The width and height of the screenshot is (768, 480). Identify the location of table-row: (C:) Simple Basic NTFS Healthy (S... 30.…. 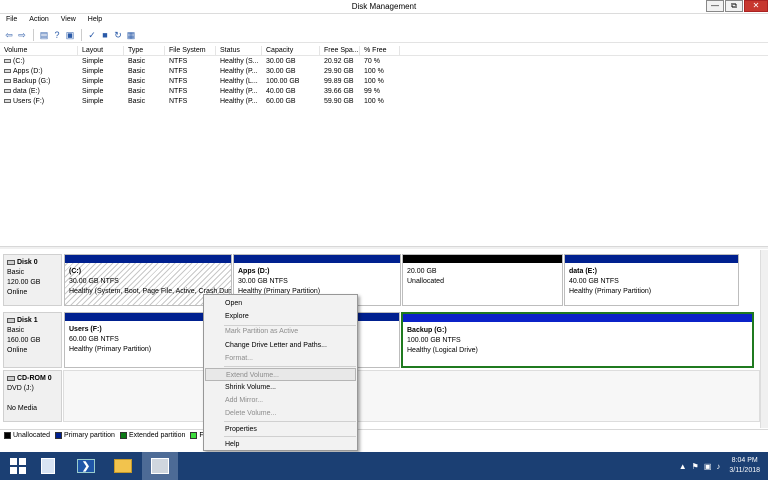
(384, 62).